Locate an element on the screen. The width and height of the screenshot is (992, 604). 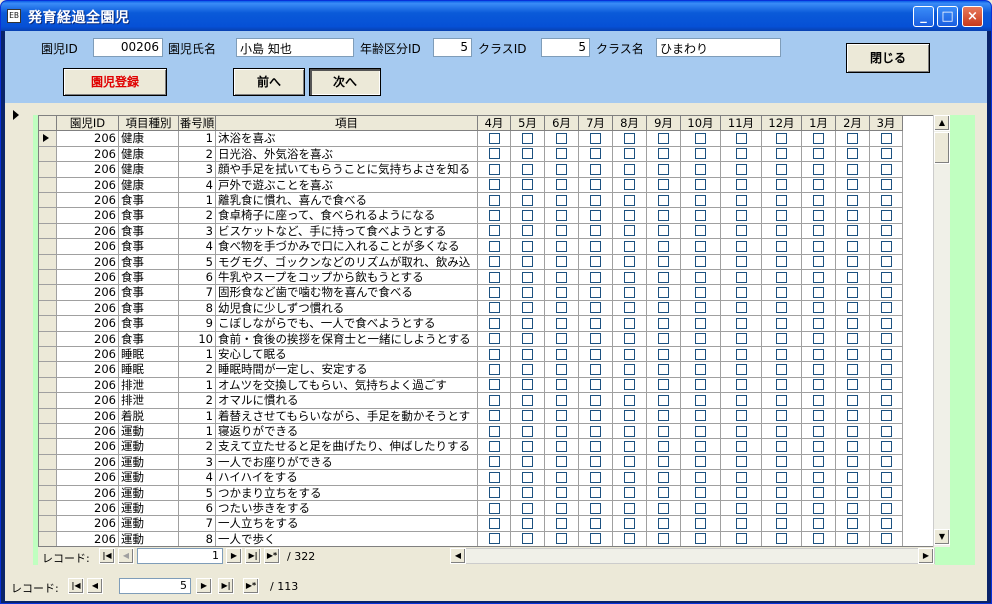
table-row: 206 健康 2 日光浴、外気浴を喜ぶ is located at coordinates (486, 154).